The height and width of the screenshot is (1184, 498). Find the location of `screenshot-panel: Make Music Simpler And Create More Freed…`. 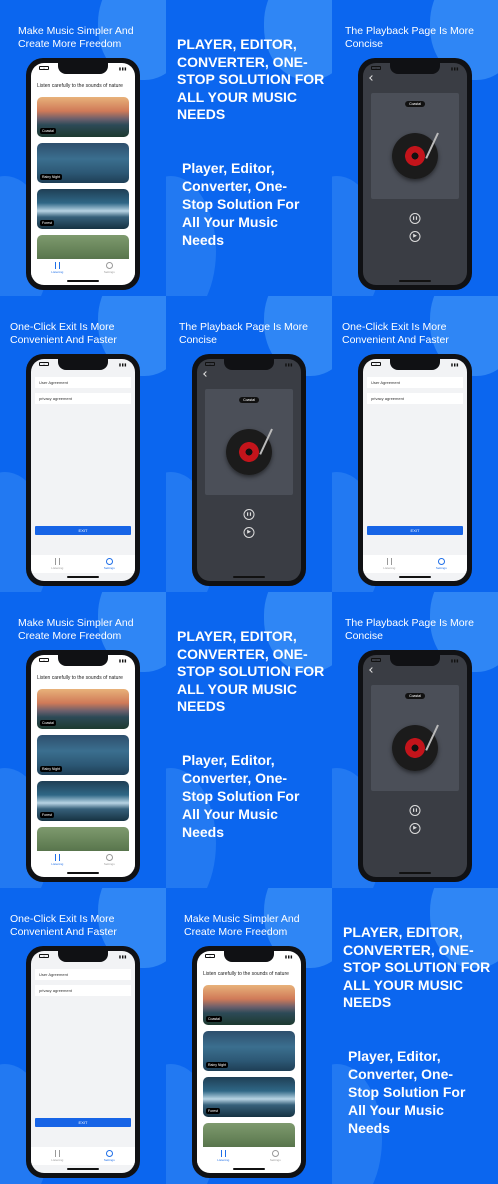

screenshot-panel: Make Music Simpler And Create More Freed… is located at coordinates (83, 148).